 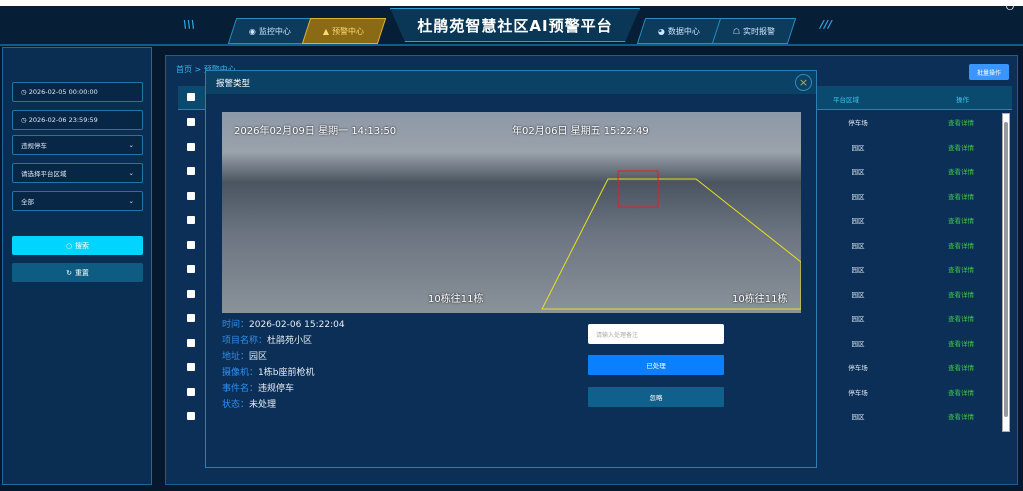 What do you see at coordinates (683, 31) in the screenshot?
I see `tab-label: 数据中心` at bounding box center [683, 31].